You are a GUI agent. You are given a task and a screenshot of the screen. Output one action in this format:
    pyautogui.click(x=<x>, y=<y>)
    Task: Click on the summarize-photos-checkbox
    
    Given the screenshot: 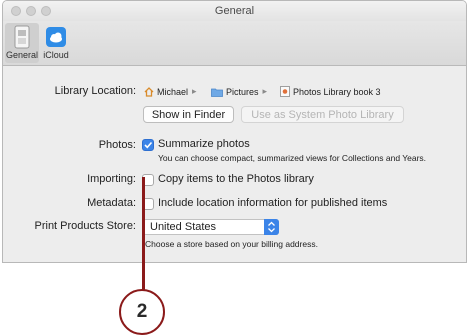 What is the action you would take?
    pyautogui.click(x=148, y=145)
    